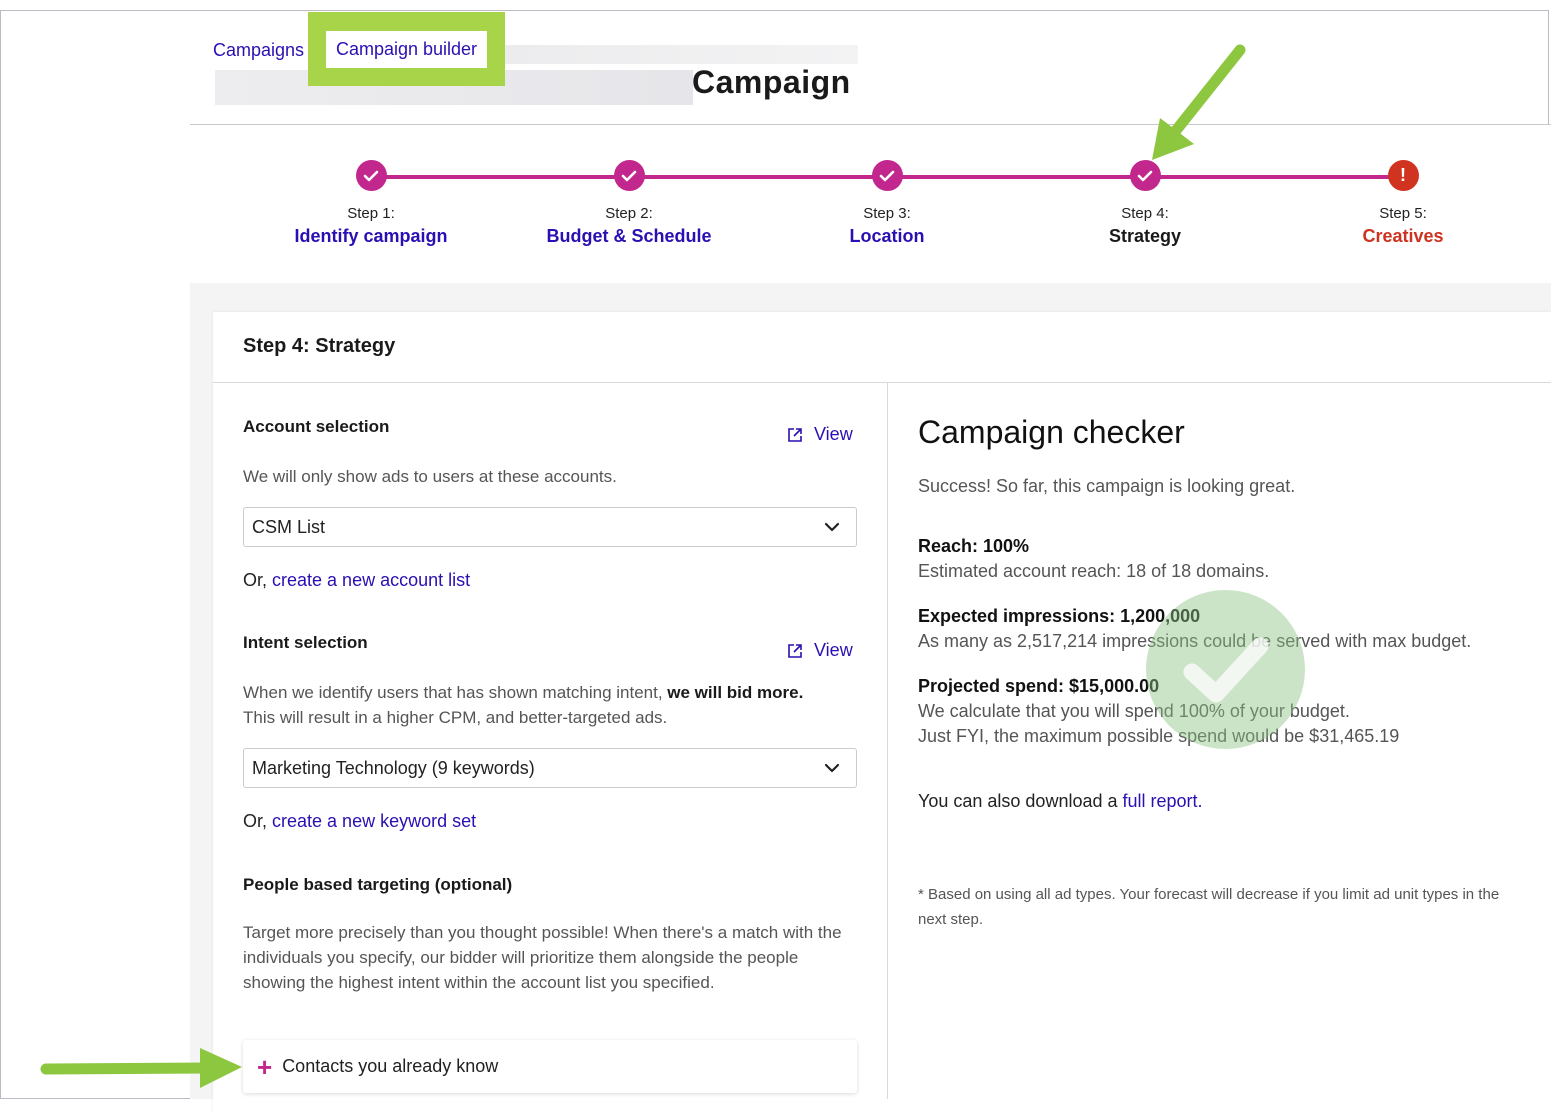  Describe the element at coordinates (550, 1066) in the screenshot. I see `add-contacts-button: + Contacts you already know` at that location.